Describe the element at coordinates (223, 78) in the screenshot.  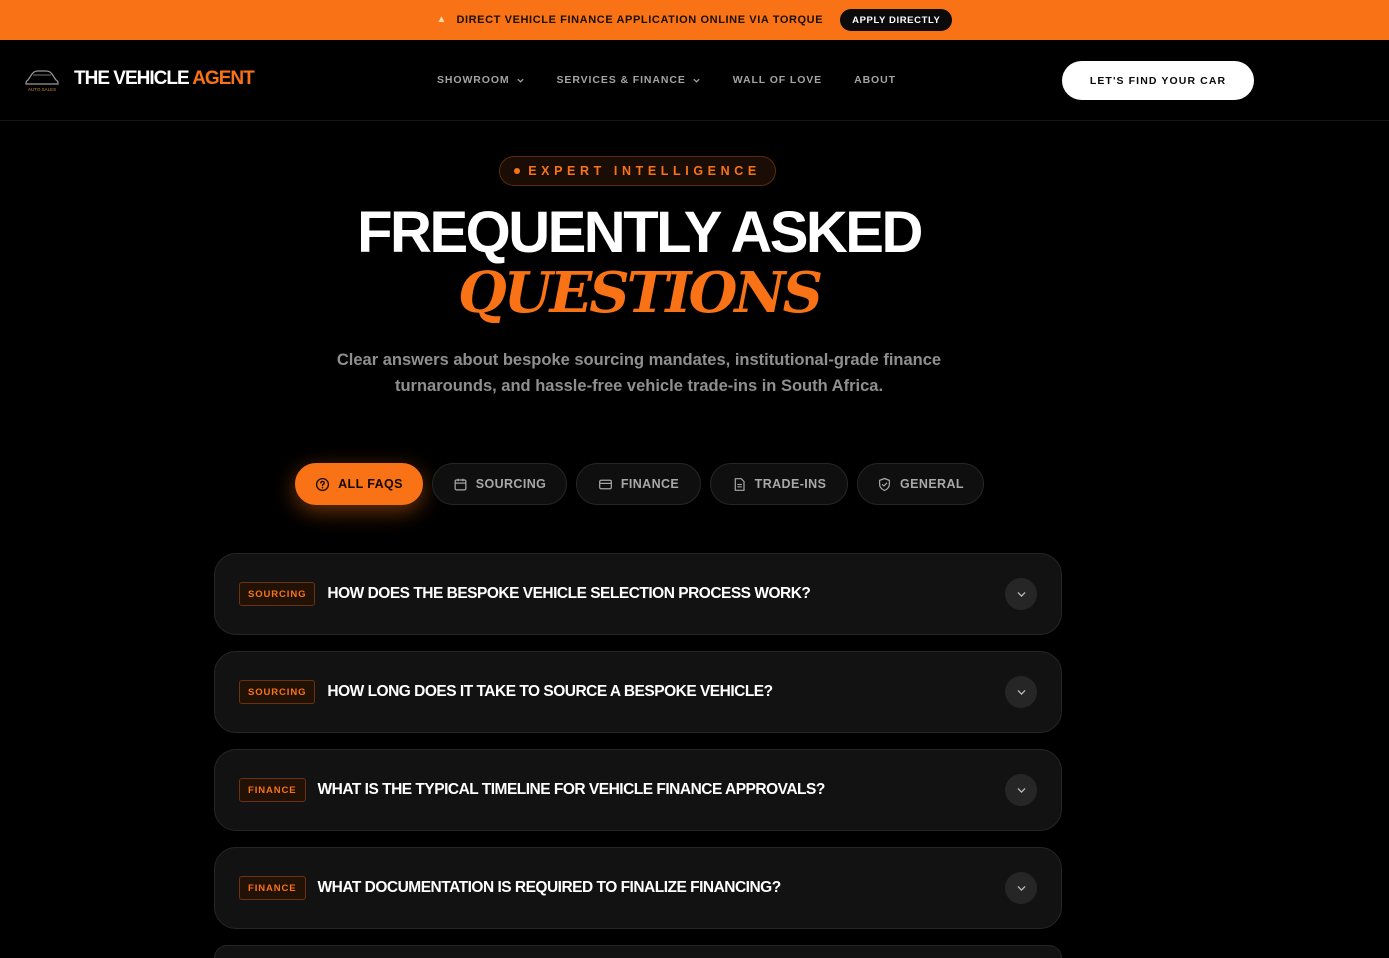
I see `brand-name-orange: AGENT` at that location.